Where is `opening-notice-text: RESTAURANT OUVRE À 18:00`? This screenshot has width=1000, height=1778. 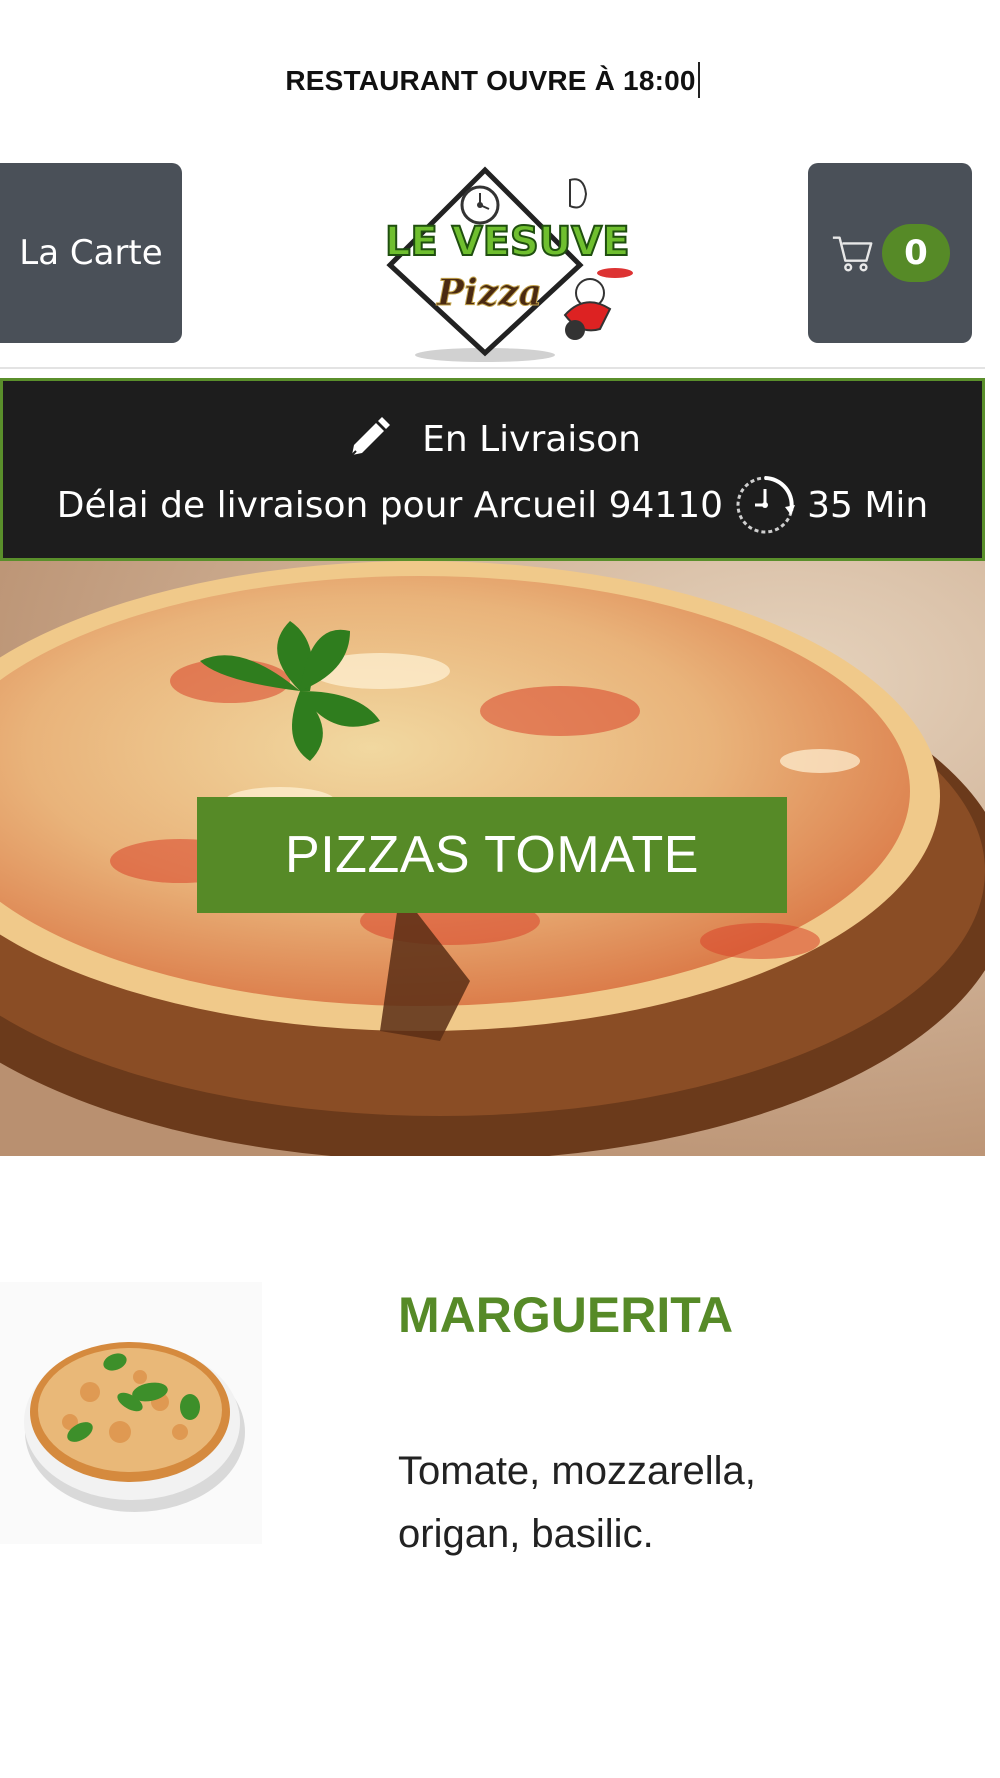
opening-notice-text: RESTAURANT OUVRE À 18:00 is located at coordinates (490, 80).